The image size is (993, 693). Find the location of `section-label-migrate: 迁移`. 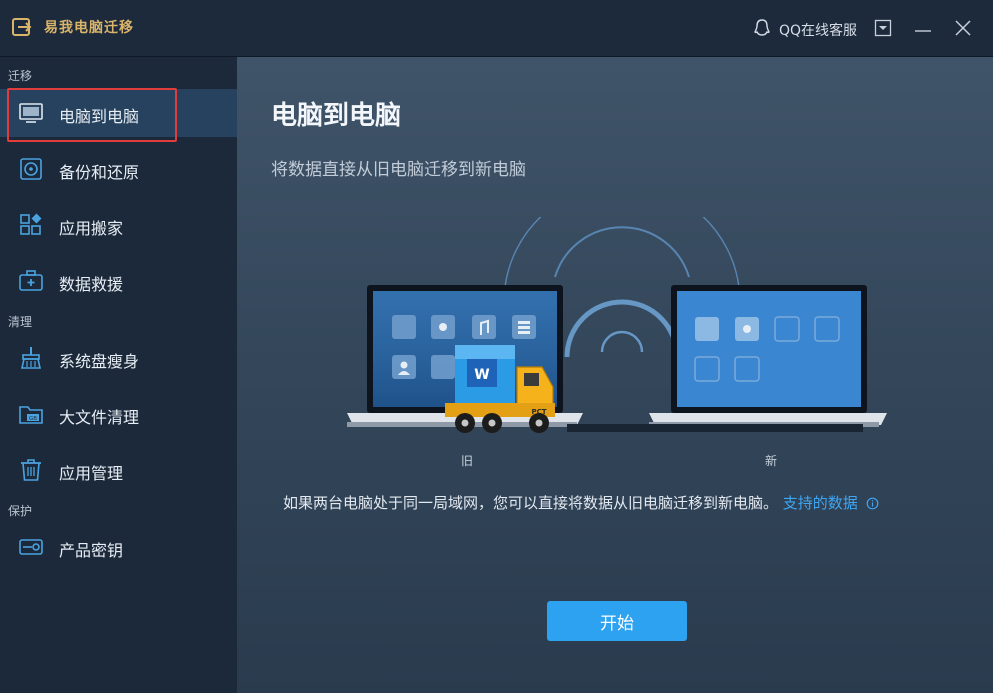

section-label-migrate: 迁移 is located at coordinates (20, 76).